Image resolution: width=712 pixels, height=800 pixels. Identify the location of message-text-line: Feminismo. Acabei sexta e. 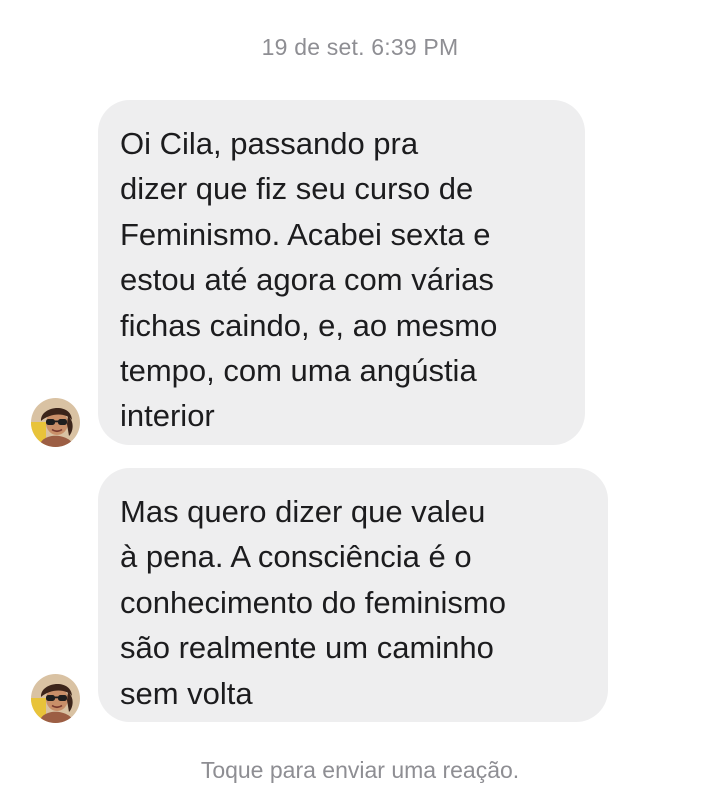
(305, 234).